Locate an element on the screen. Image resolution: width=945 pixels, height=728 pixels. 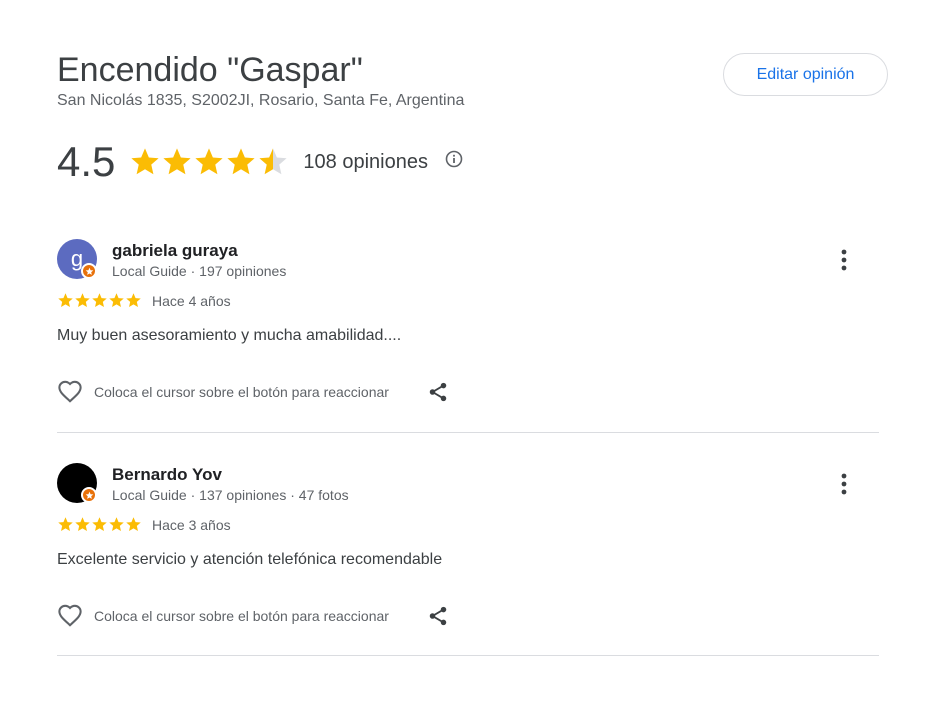
review-rating-row: Hace 3 años is located at coordinates (144, 524).